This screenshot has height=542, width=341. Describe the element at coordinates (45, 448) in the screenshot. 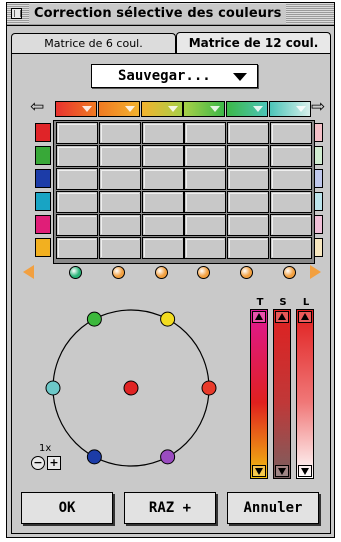

I see `zoom-level: 1x` at that location.